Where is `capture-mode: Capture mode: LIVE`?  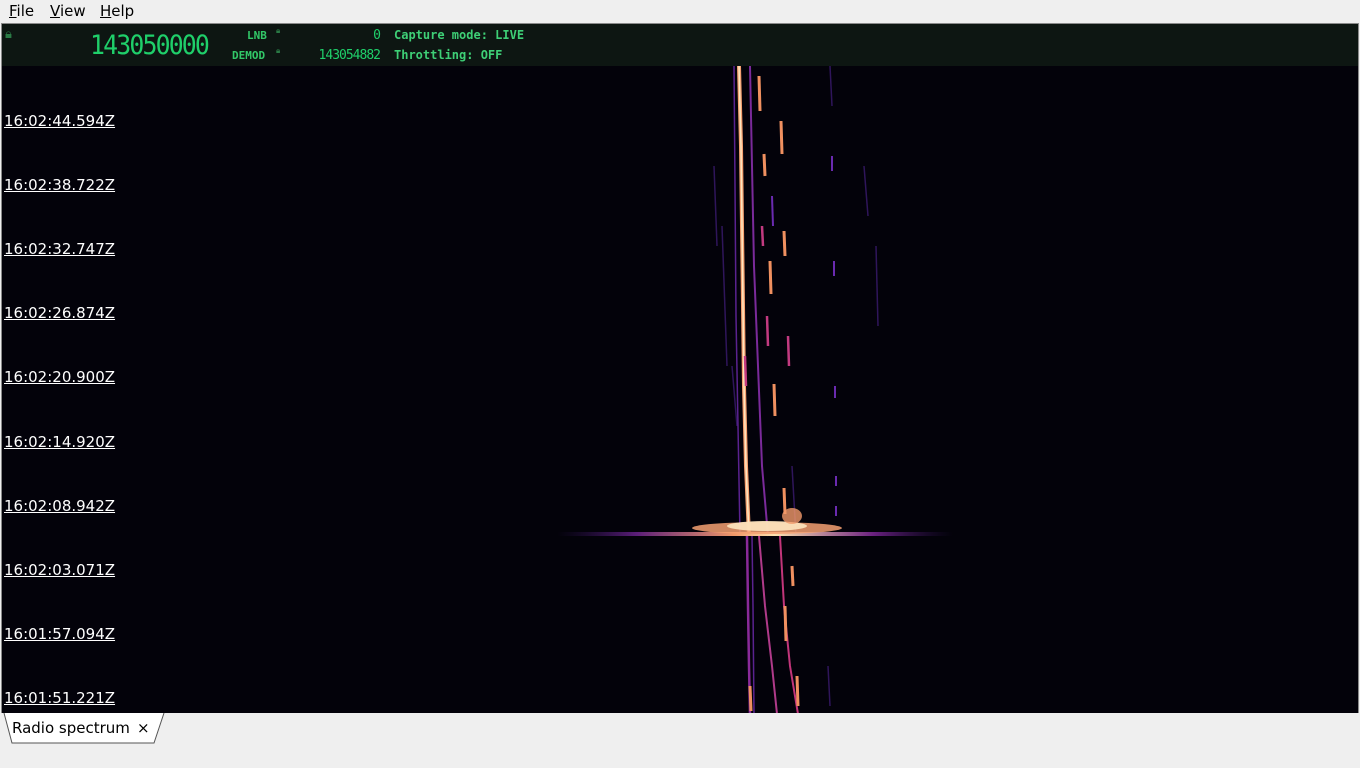 capture-mode: Capture mode: LIVE is located at coordinates (459, 35).